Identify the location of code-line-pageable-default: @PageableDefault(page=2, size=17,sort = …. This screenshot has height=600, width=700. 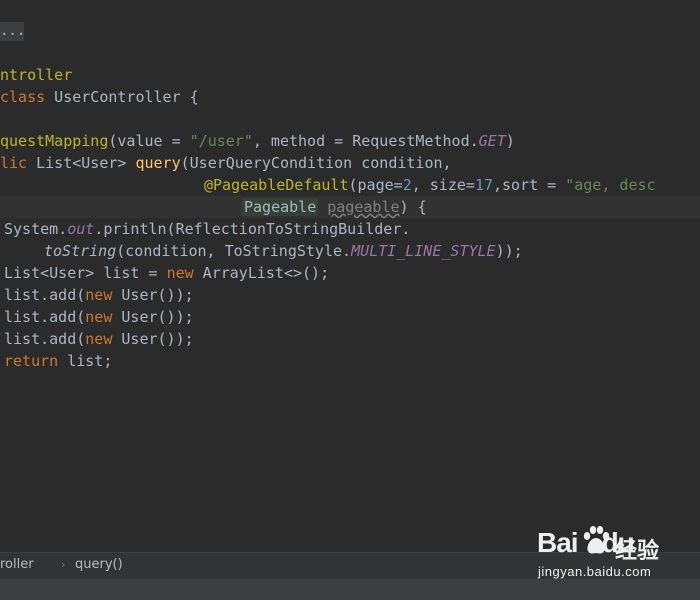
(430, 185).